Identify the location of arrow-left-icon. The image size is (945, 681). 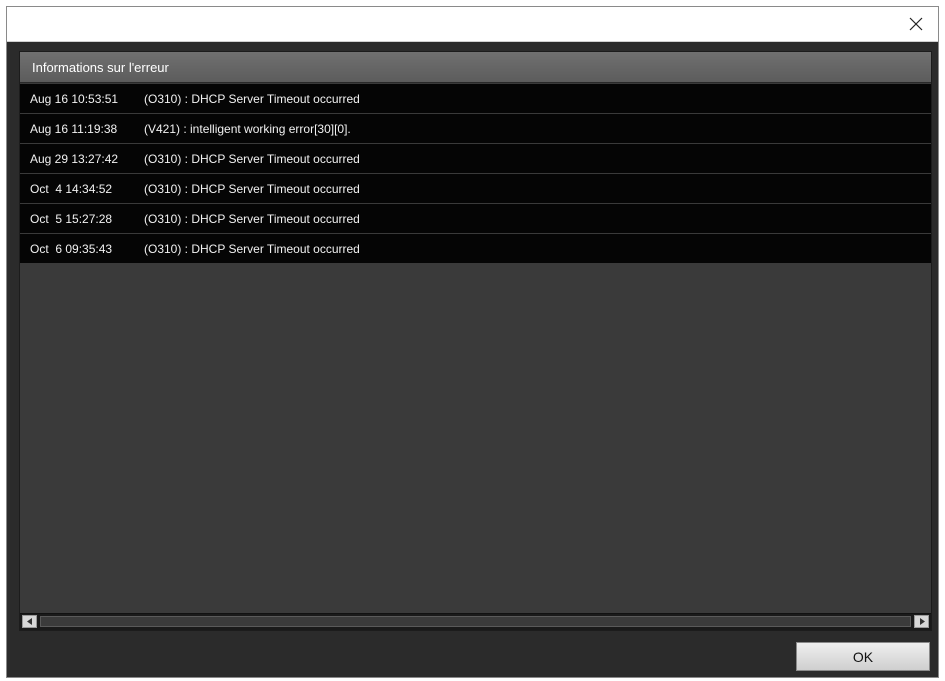
(29, 621).